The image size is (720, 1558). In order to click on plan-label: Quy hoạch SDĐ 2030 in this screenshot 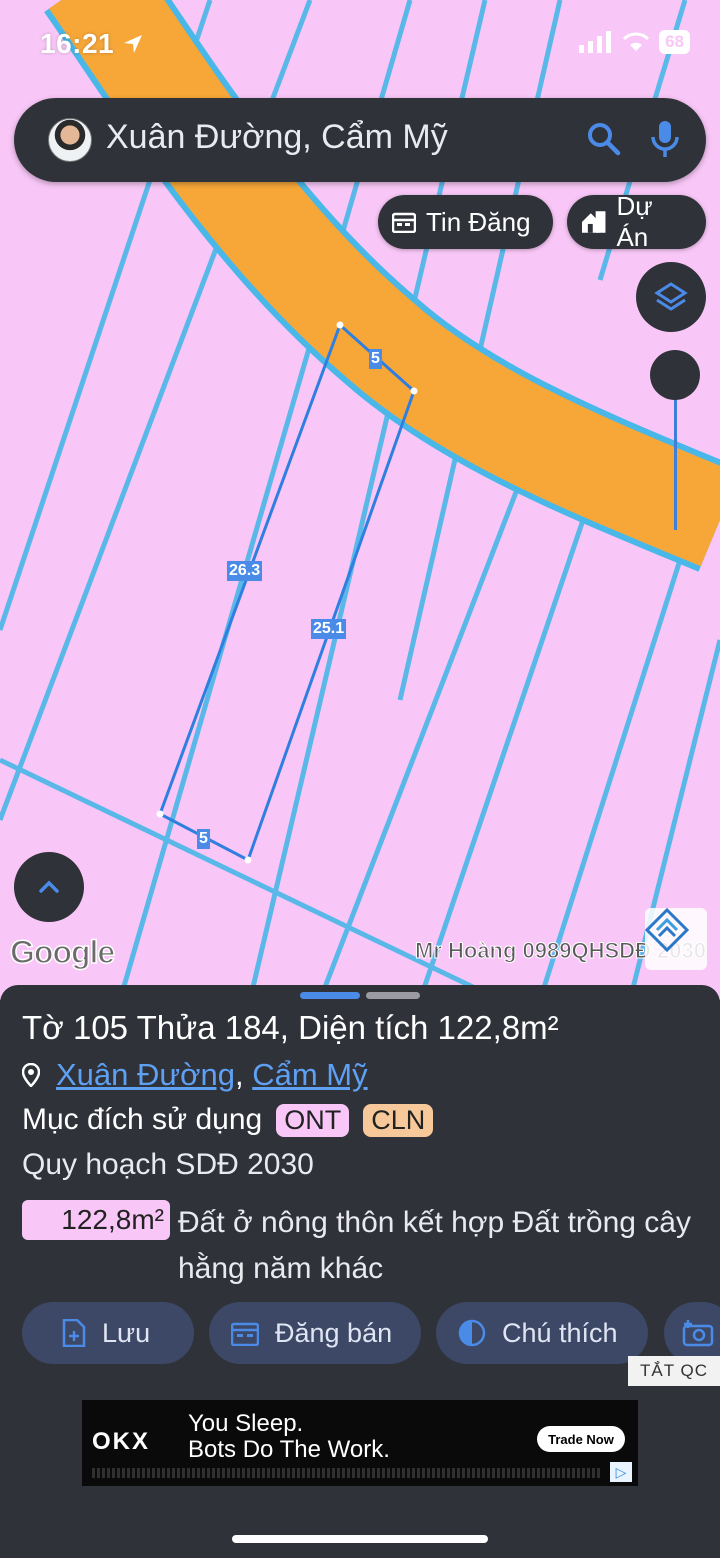, I will do `click(168, 1164)`.